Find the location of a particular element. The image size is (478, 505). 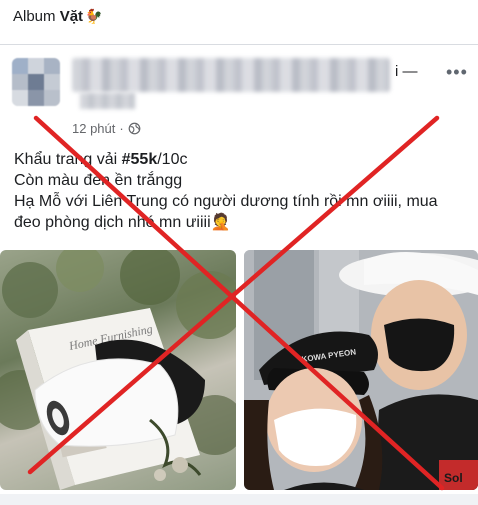

avatar is located at coordinates (36, 82).